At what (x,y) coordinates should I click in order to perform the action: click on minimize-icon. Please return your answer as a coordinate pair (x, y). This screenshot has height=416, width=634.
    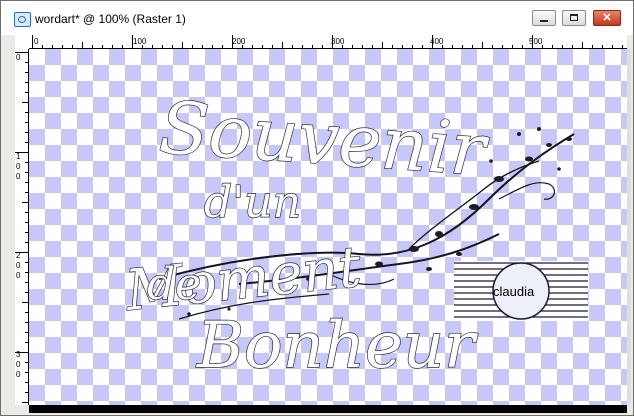
    Looking at the image, I should click on (544, 21).